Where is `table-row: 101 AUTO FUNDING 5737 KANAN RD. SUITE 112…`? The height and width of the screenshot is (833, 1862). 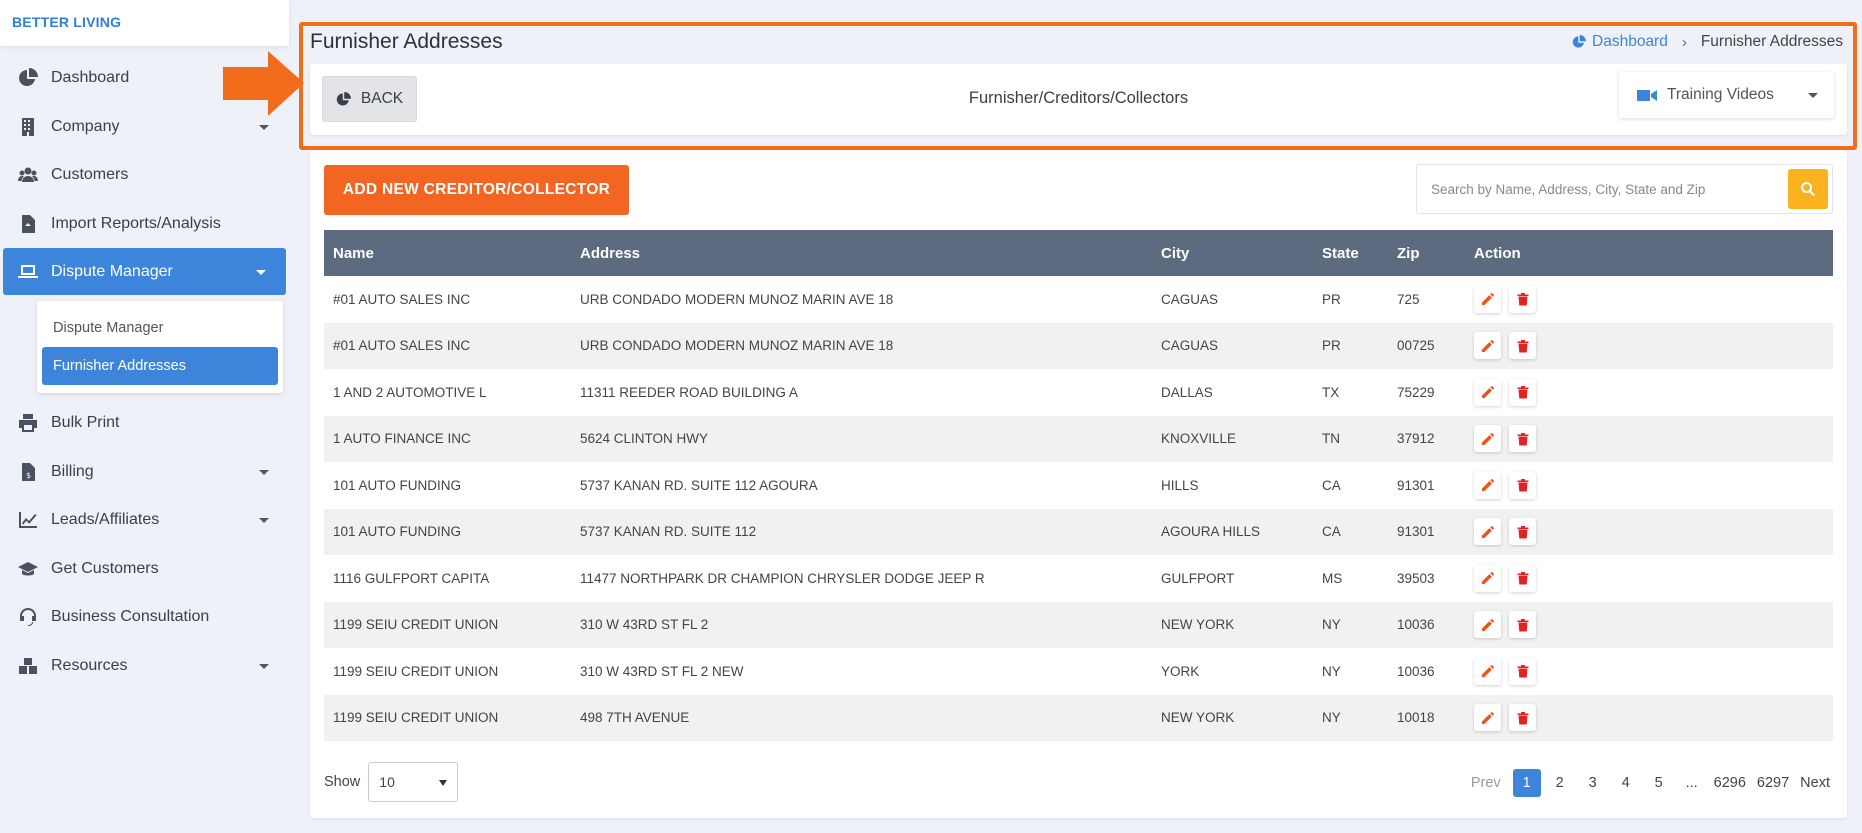 table-row: 101 AUTO FUNDING 5737 KANAN RD. SUITE 112… is located at coordinates (1078, 485).